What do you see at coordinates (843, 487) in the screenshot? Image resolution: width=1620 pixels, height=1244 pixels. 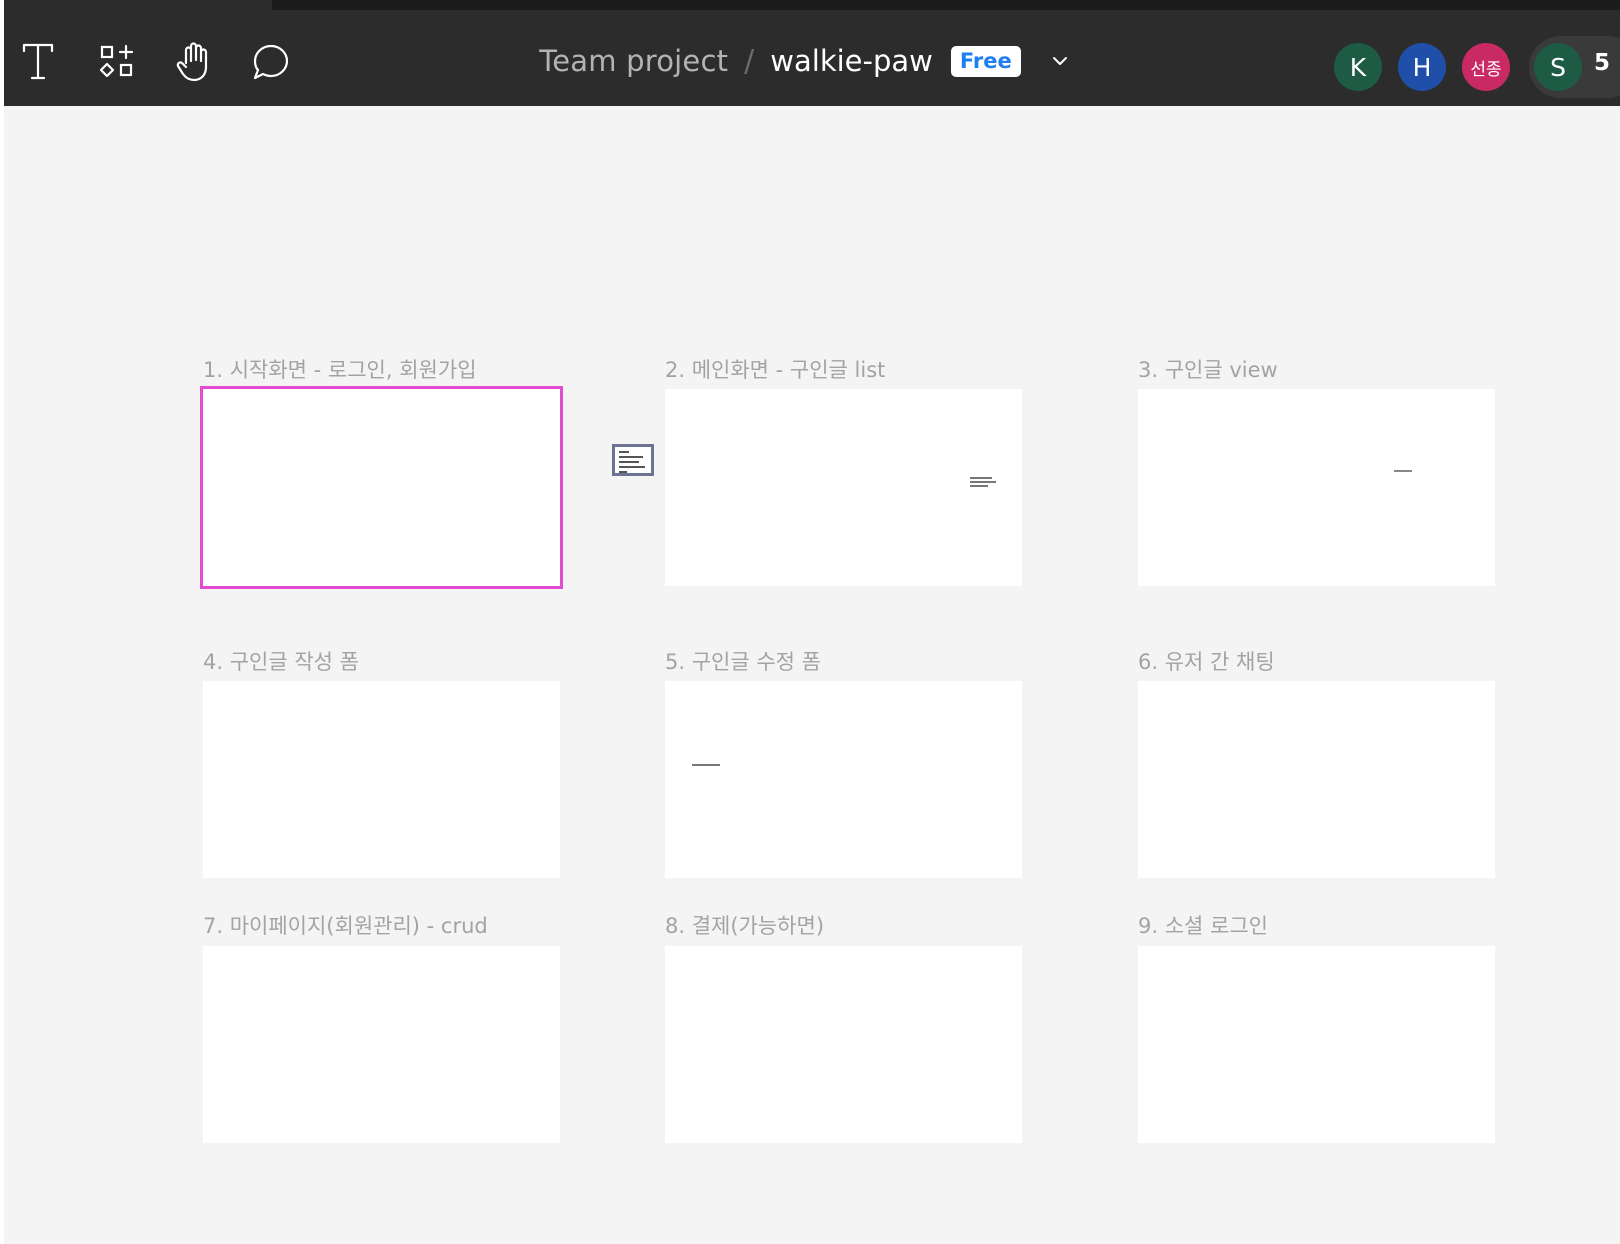 I see `frame-main-list` at bounding box center [843, 487].